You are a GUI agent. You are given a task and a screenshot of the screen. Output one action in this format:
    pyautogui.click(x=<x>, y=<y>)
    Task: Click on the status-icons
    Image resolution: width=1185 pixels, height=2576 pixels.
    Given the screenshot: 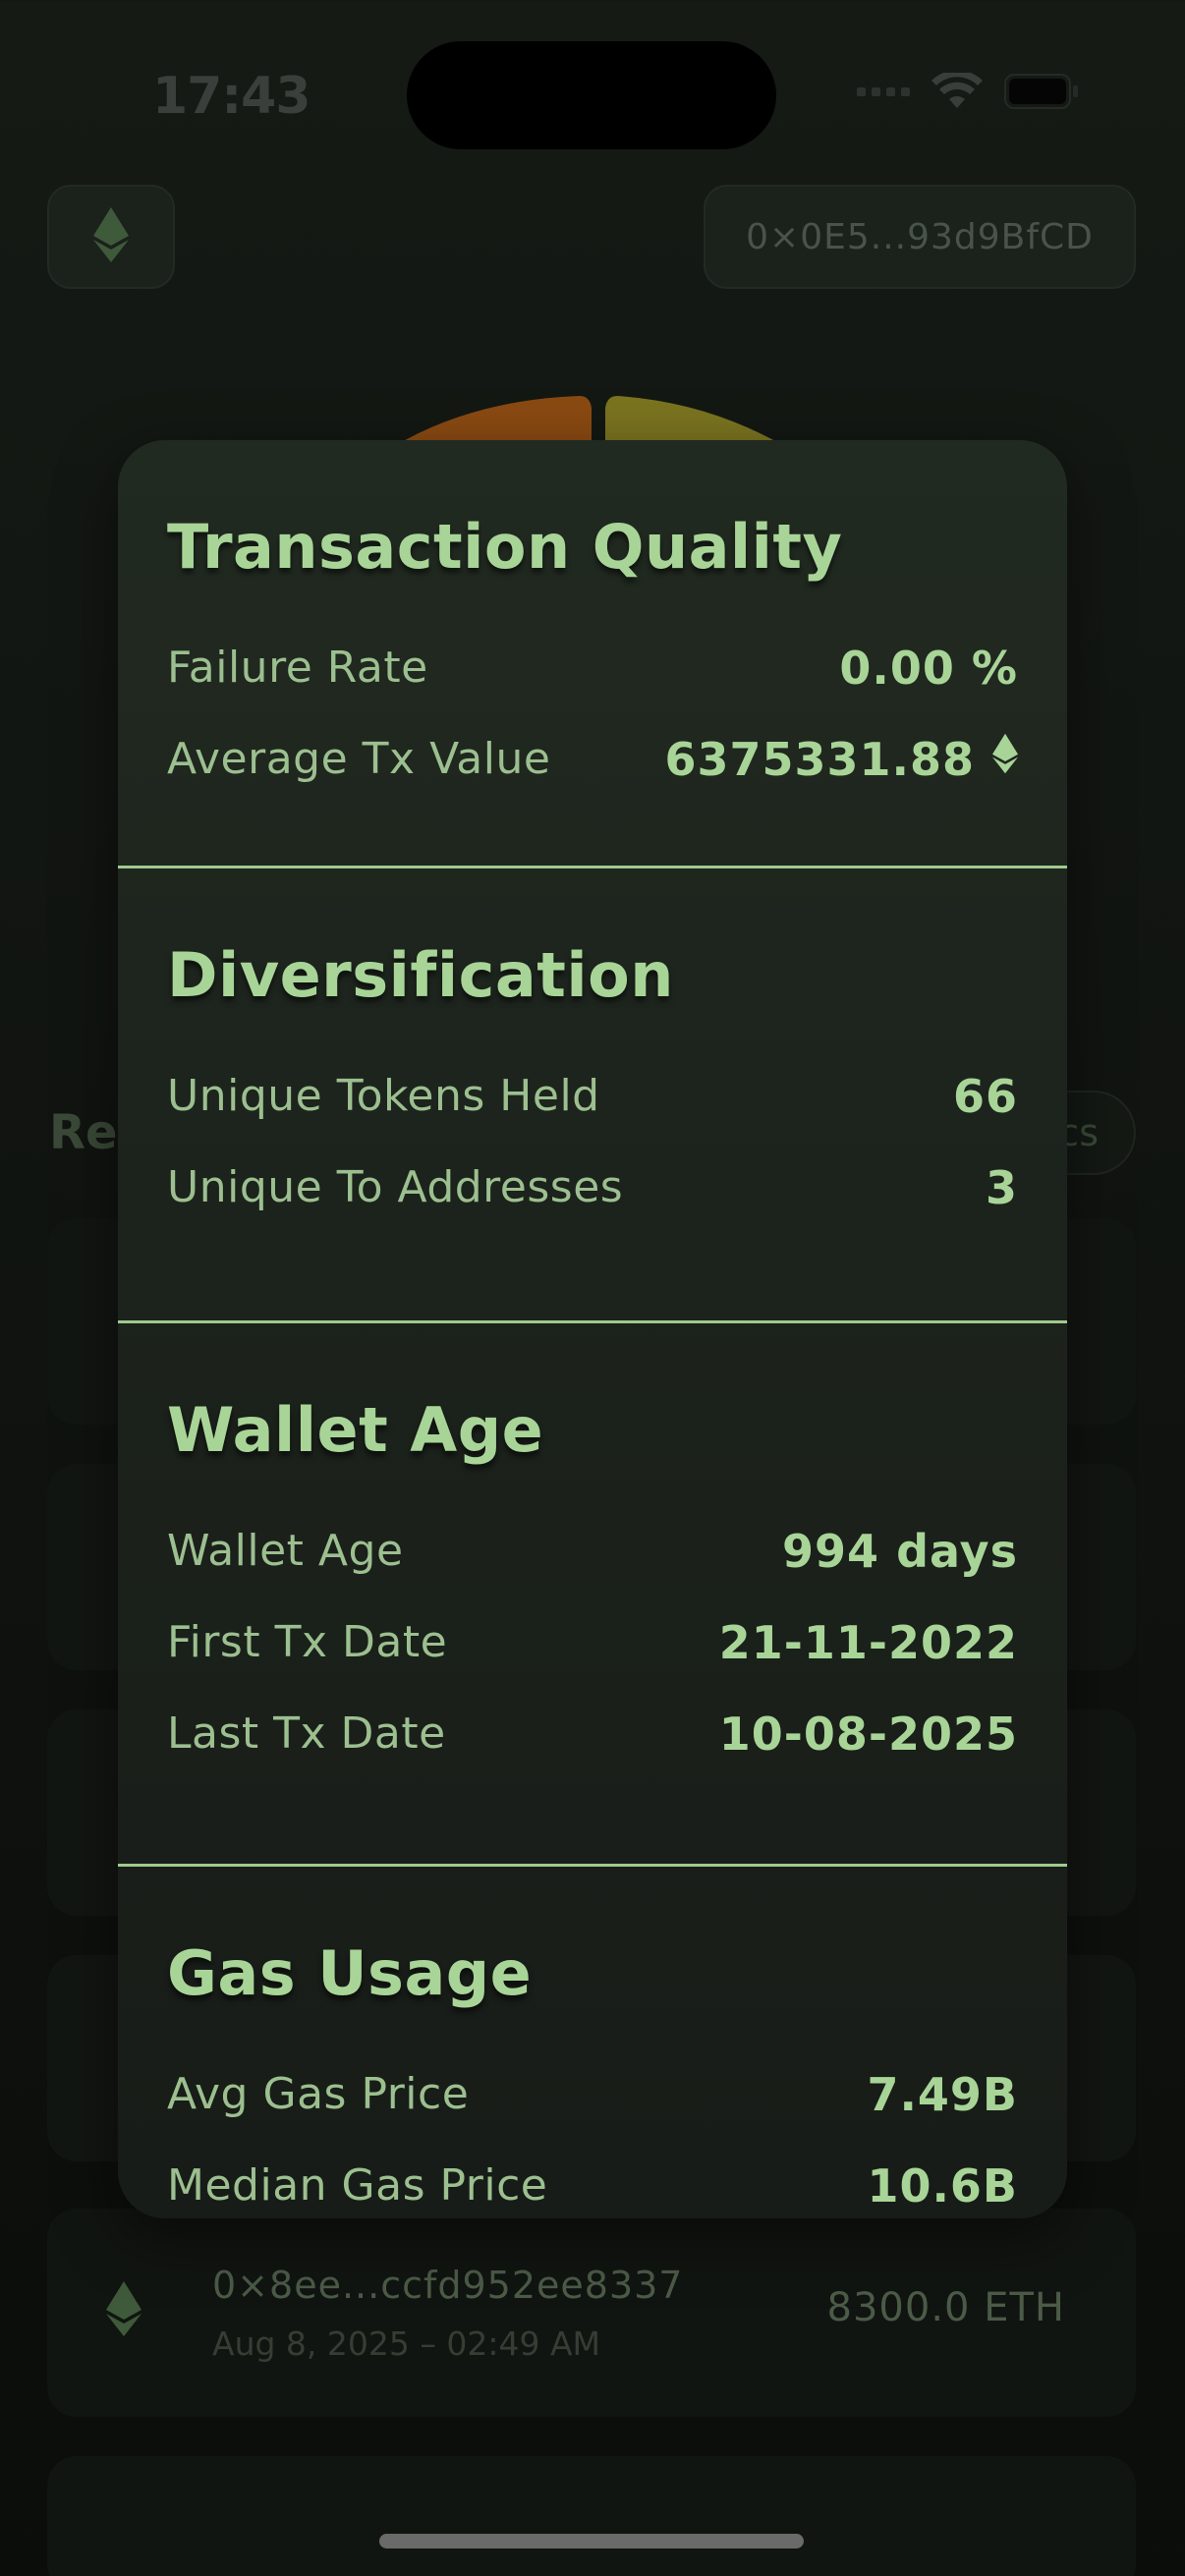 What is the action you would take?
    pyautogui.click(x=968, y=91)
    